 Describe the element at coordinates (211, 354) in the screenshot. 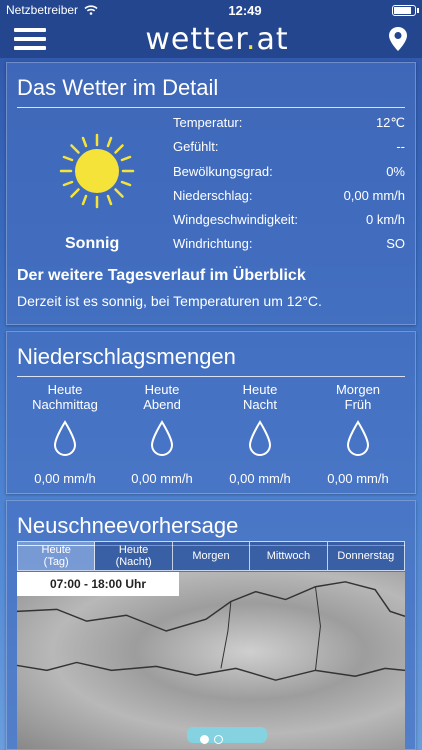

I see `precipitation-title: Niederschlagsmengen` at that location.